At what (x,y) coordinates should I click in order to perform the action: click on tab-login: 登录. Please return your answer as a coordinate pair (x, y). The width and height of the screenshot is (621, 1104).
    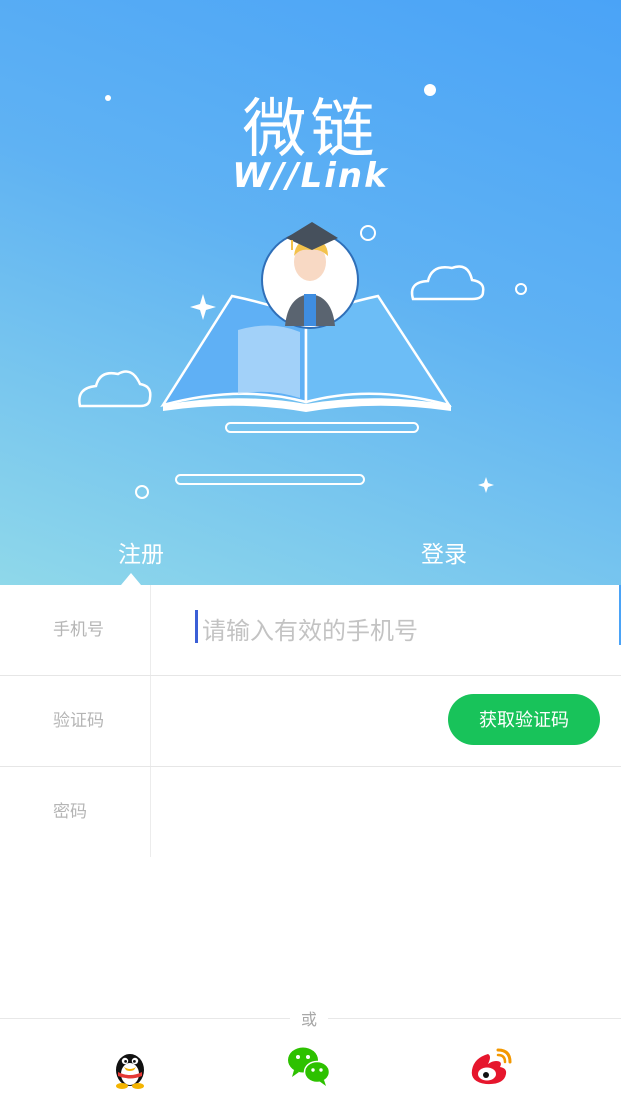
    Looking at the image, I should click on (444, 552).